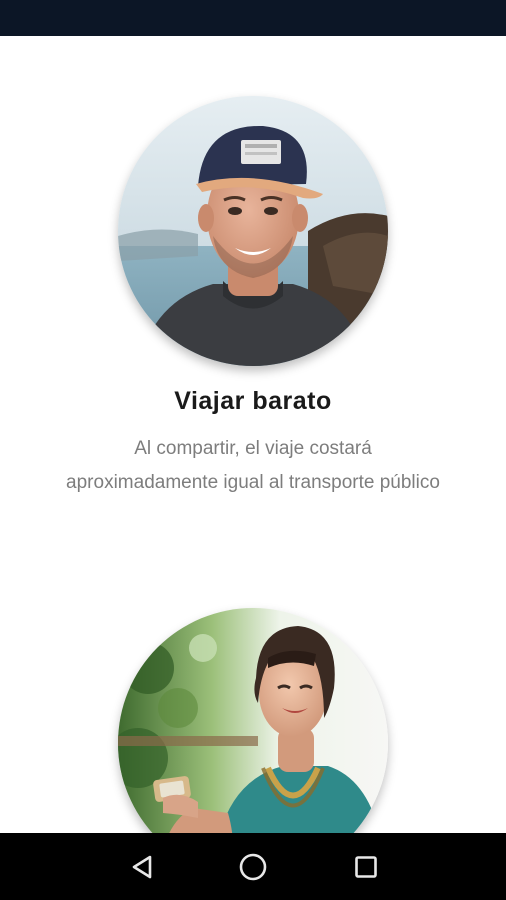 This screenshot has height=900, width=506. Describe the element at coordinates (366, 867) in the screenshot. I see `recents-square-icon` at that location.